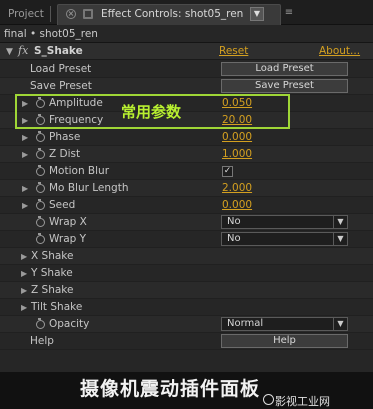 The height and width of the screenshot is (409, 373). I want to click on motion-blur-checkbox: ✓, so click(227, 171).